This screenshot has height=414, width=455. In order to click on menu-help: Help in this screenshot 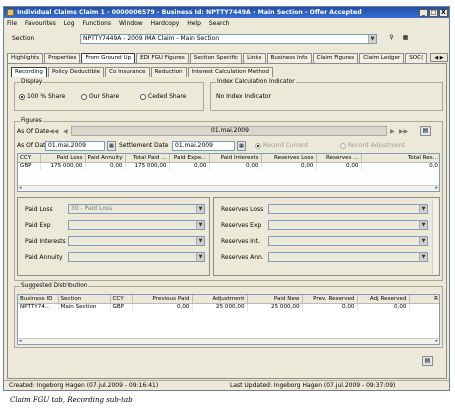, I will do `click(194, 23)`.